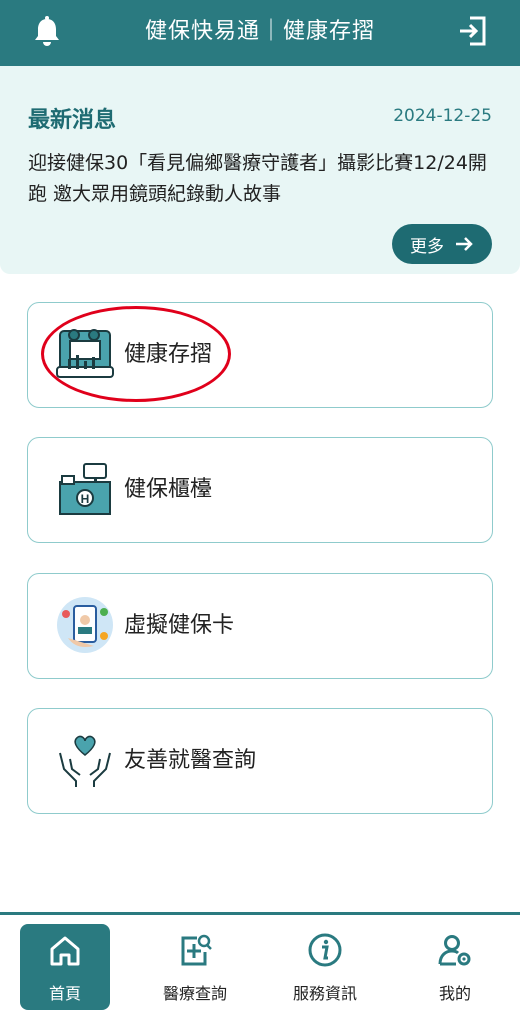 The height and width of the screenshot is (1019, 520). What do you see at coordinates (195, 967) in the screenshot?
I see `tab-medical-search: 醫療查詢` at bounding box center [195, 967].